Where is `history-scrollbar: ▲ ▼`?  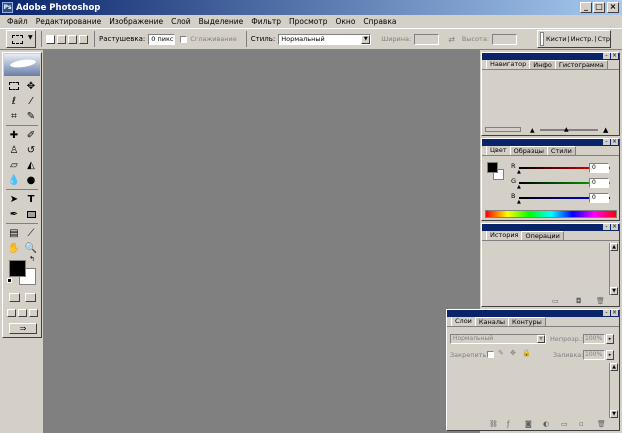 history-scrollbar: ▲ ▼ is located at coordinates (613, 269).